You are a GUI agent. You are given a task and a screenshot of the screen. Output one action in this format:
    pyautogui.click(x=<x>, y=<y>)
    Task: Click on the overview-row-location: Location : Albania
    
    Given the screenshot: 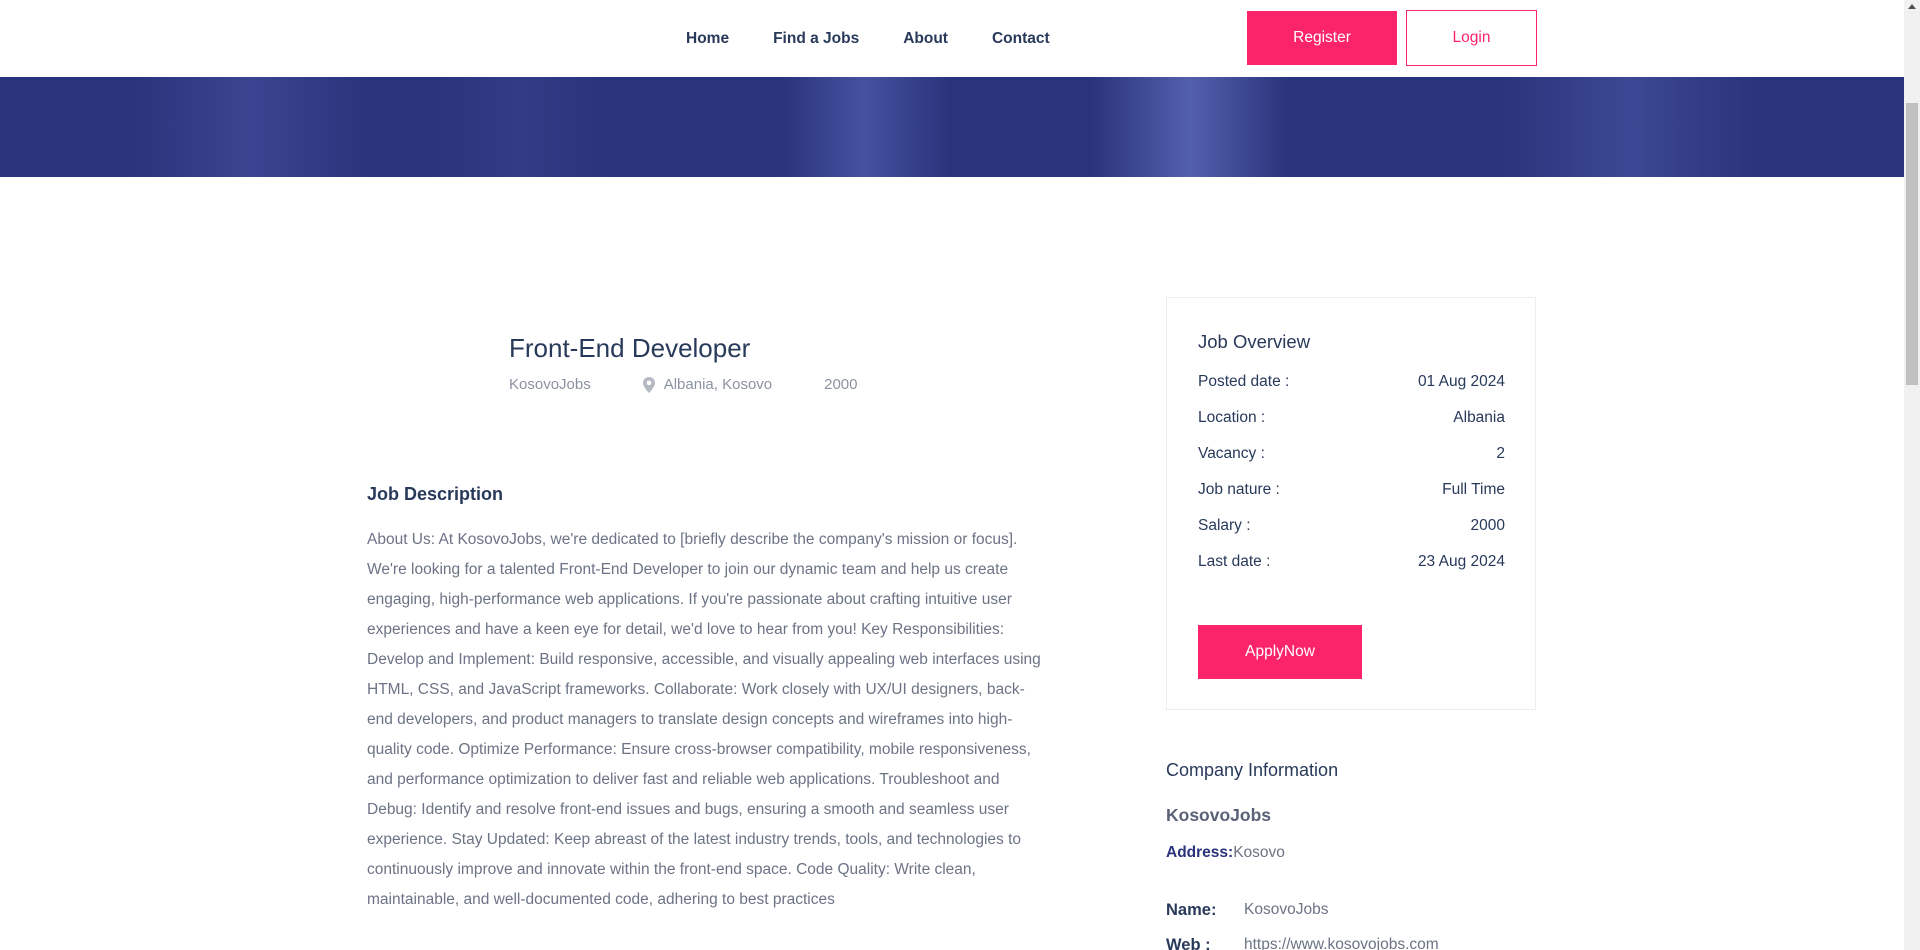 What is the action you would take?
    pyautogui.click(x=1351, y=418)
    